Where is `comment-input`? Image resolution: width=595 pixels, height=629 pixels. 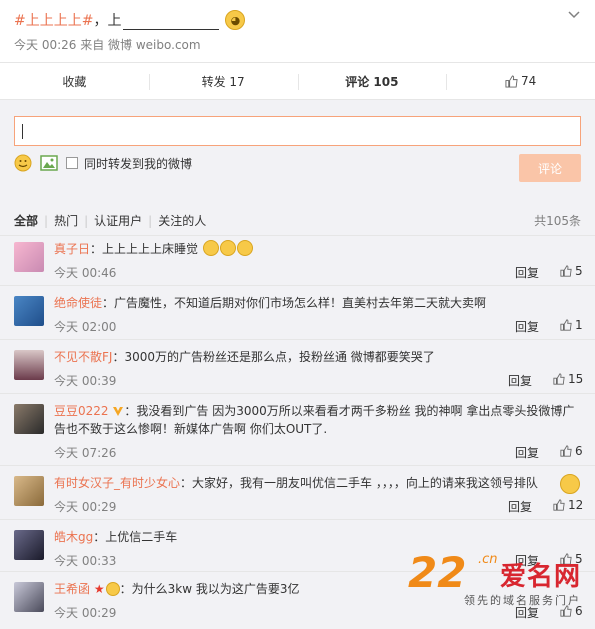
comment-input is located at coordinates (297, 131).